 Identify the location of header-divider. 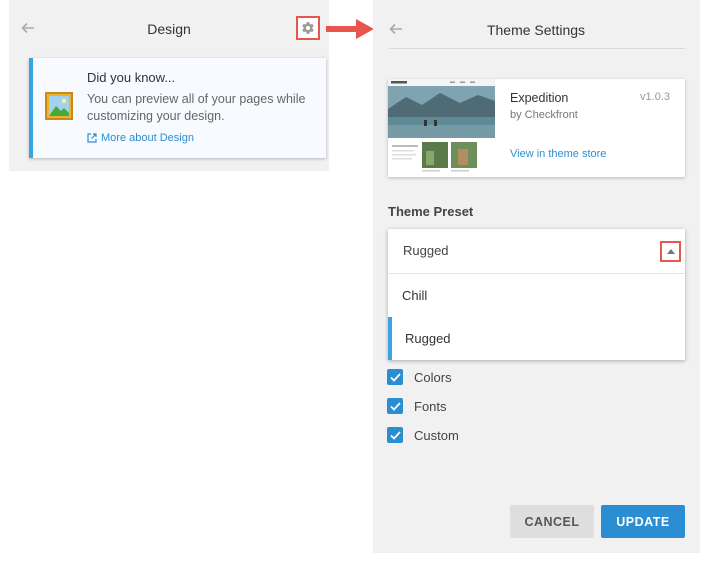
(537, 48).